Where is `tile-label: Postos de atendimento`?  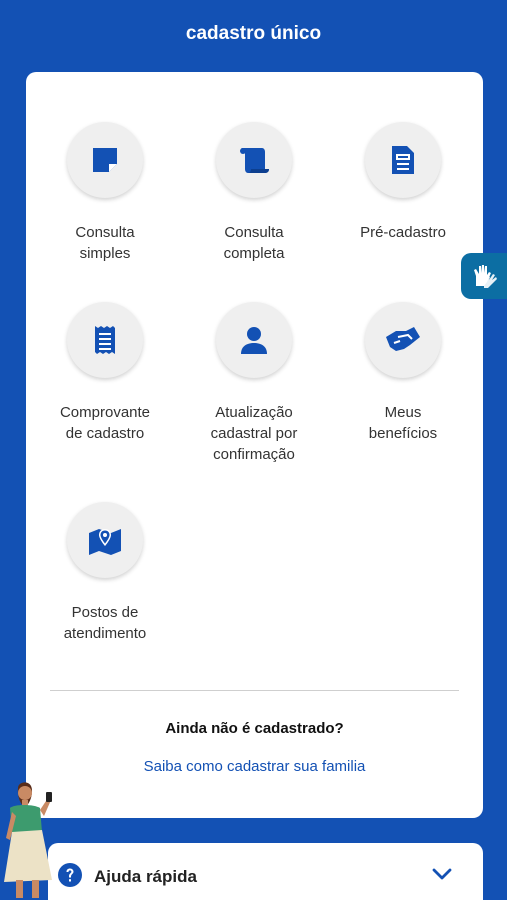
tile-label: Postos de atendimento is located at coordinates (105, 623).